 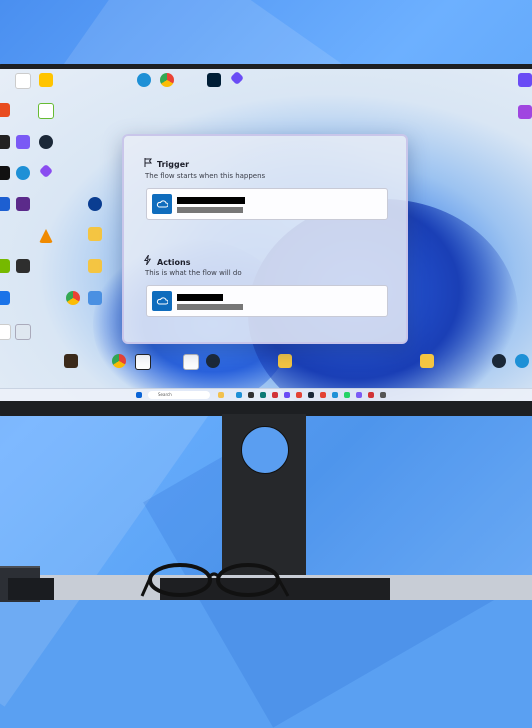 I want to click on action-step, so click(x=267, y=301).